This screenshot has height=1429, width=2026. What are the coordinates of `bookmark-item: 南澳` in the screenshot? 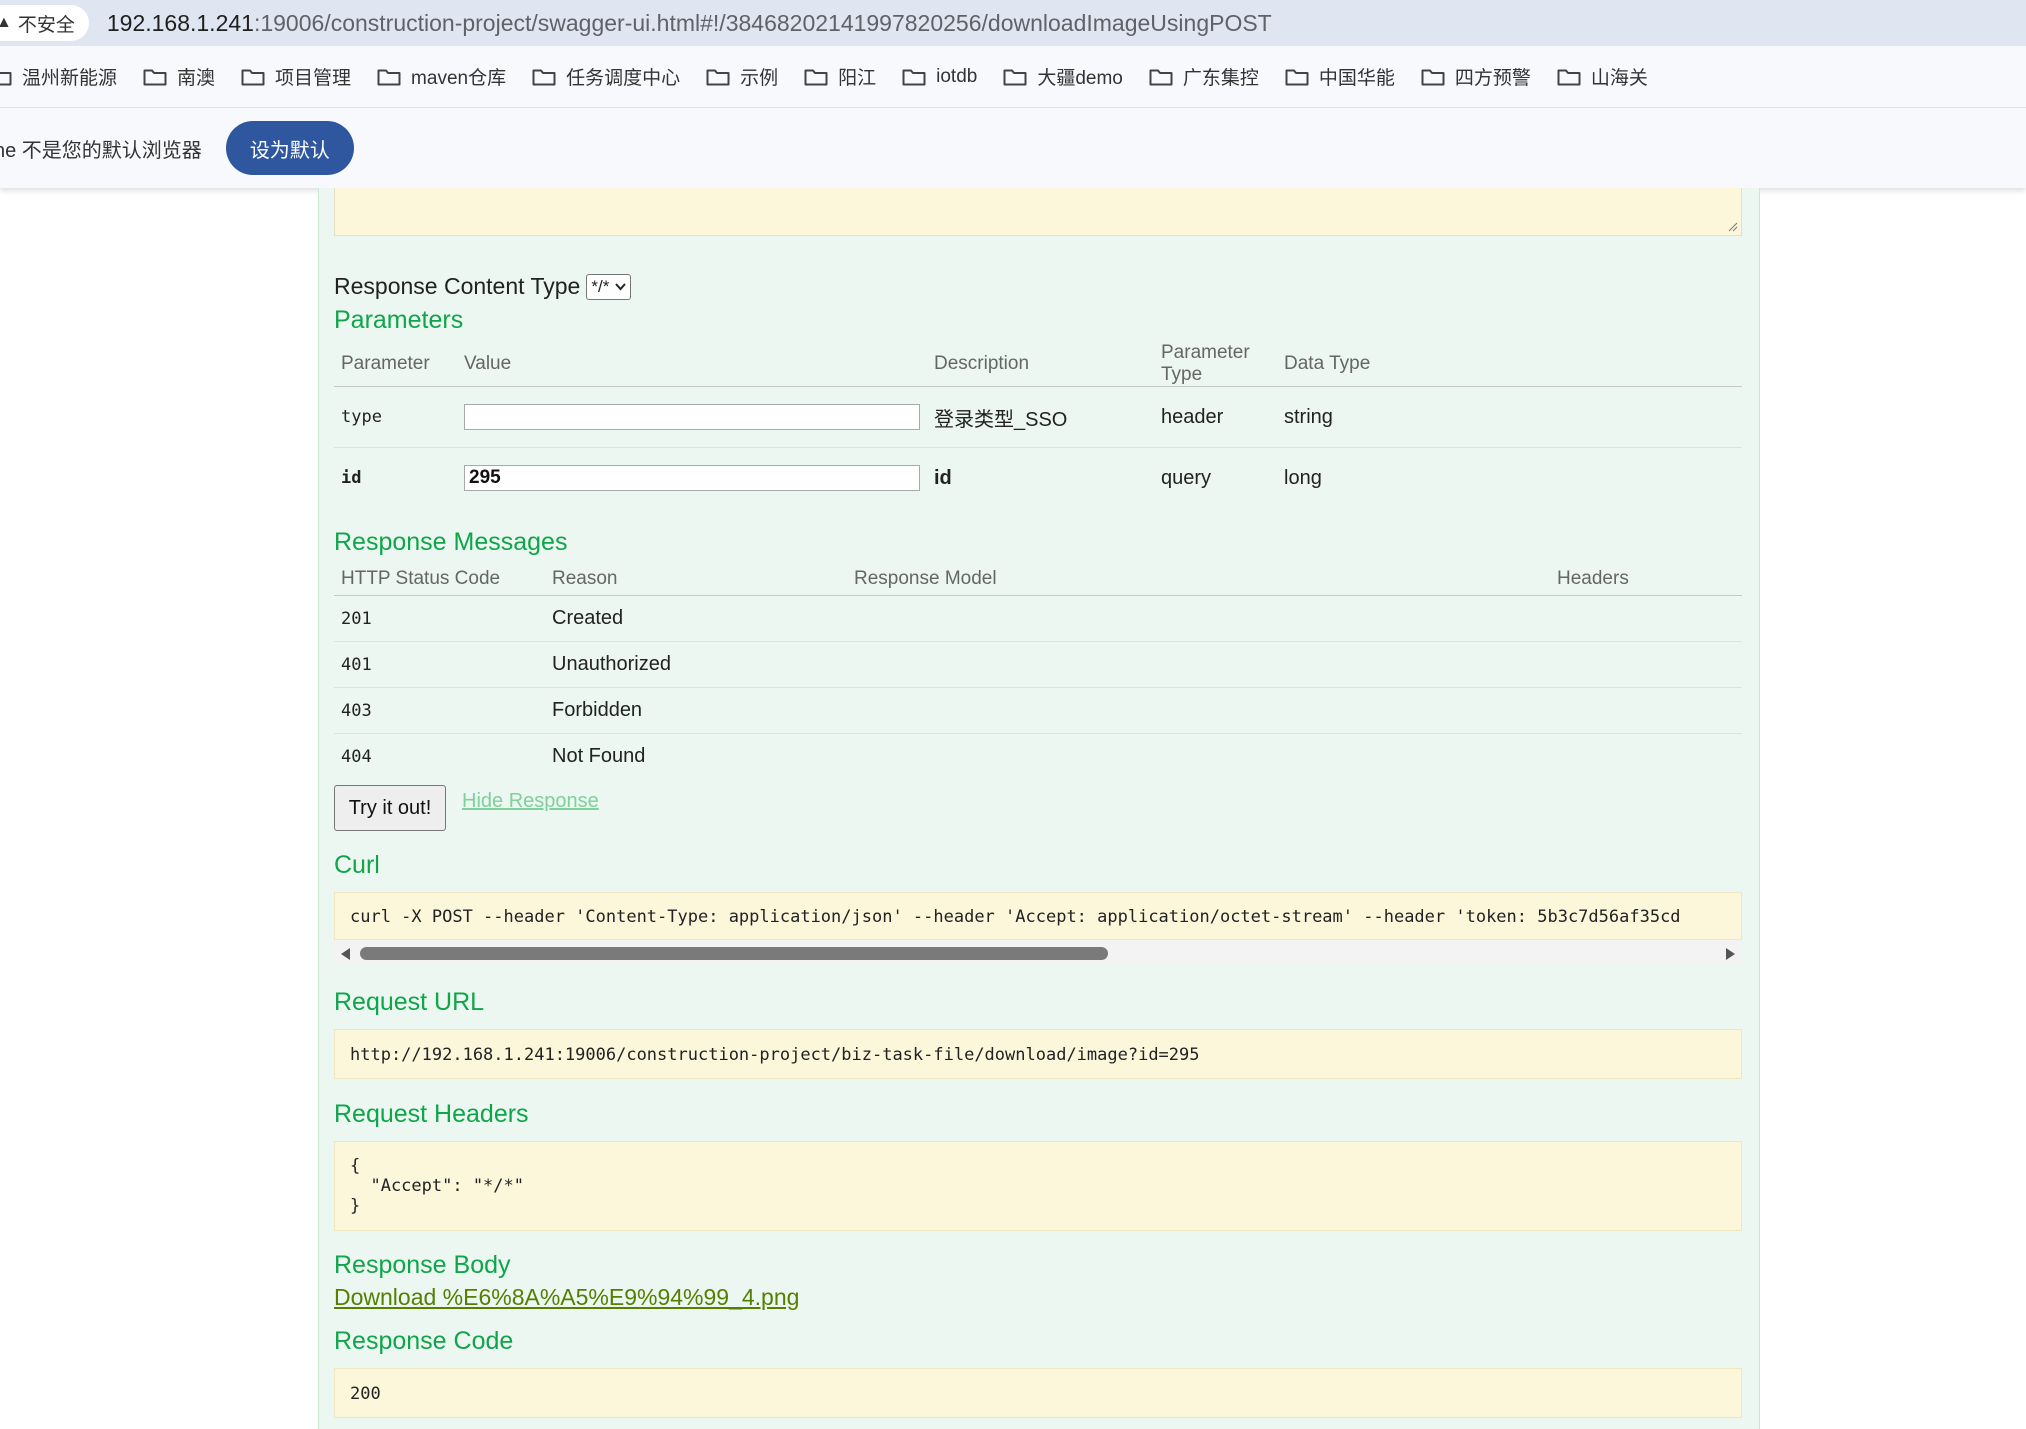 It's located at (179, 76).